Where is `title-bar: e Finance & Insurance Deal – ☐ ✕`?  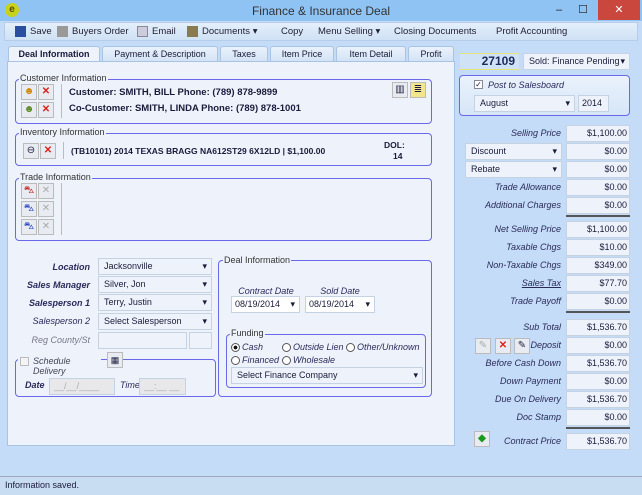
title-bar: e Finance & Insurance Deal – ☐ ✕ is located at coordinates (321, 10).